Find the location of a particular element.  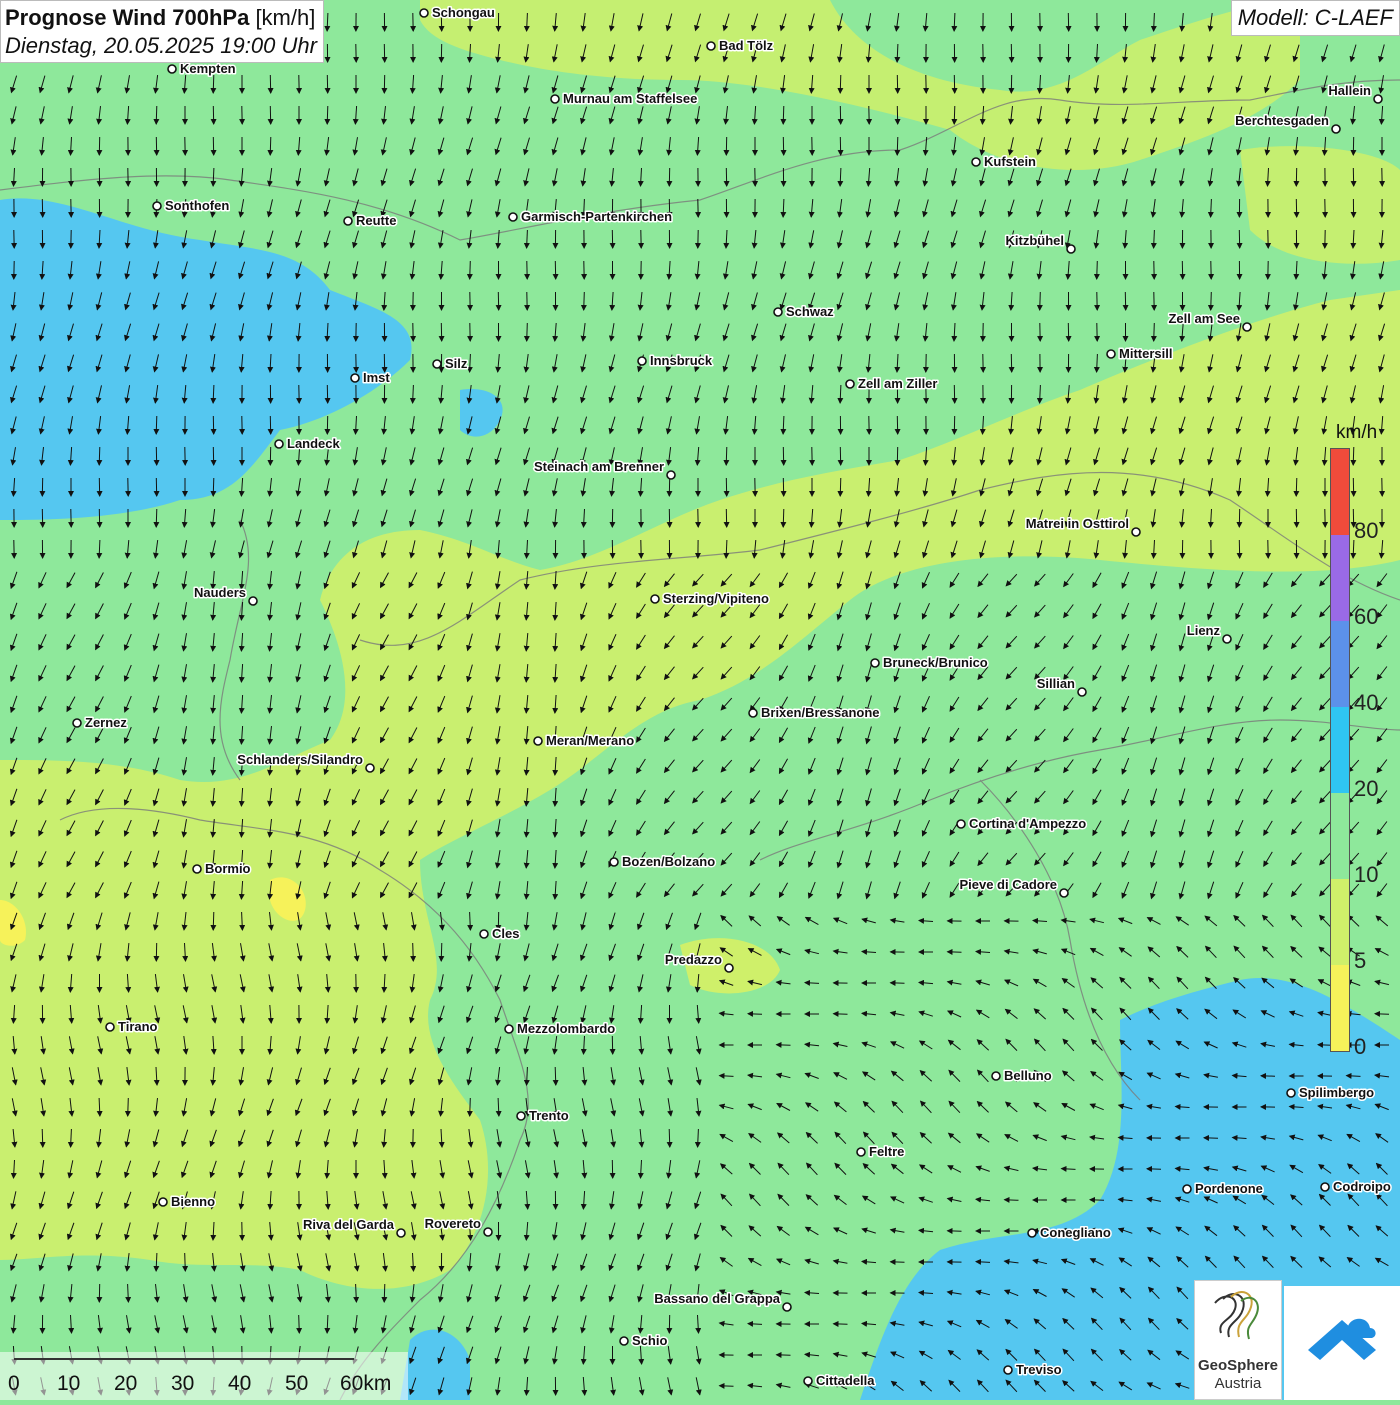

place-marker: Spilimbergo is located at coordinates (1330, 1092).